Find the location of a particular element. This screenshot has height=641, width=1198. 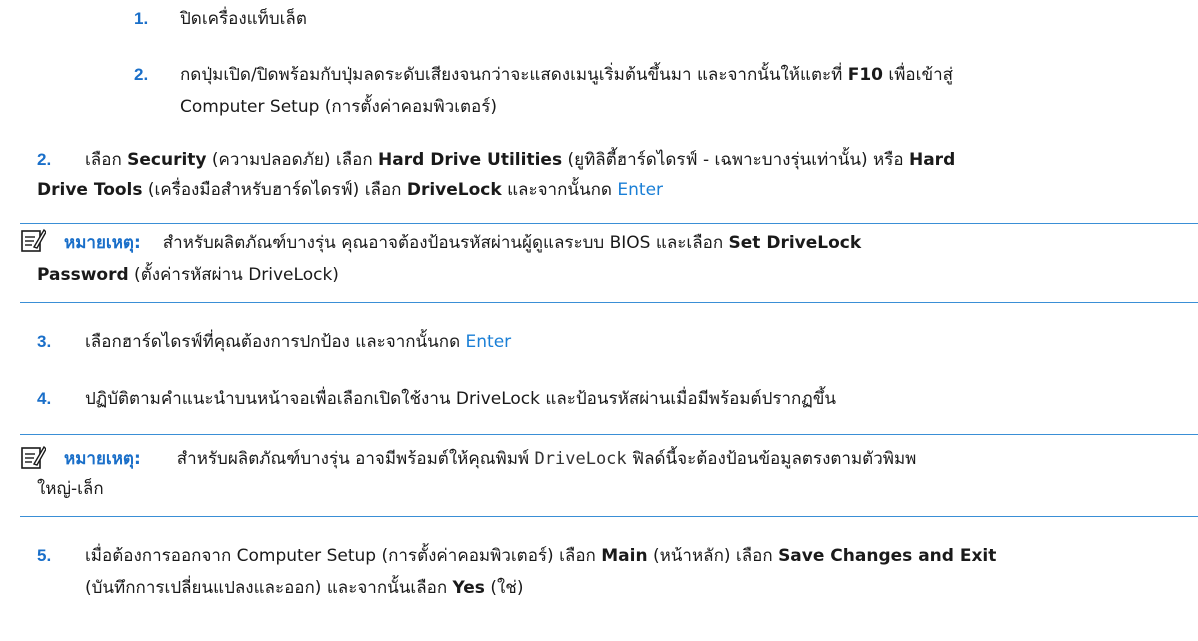

step-3-number: 3. is located at coordinates (44, 341).